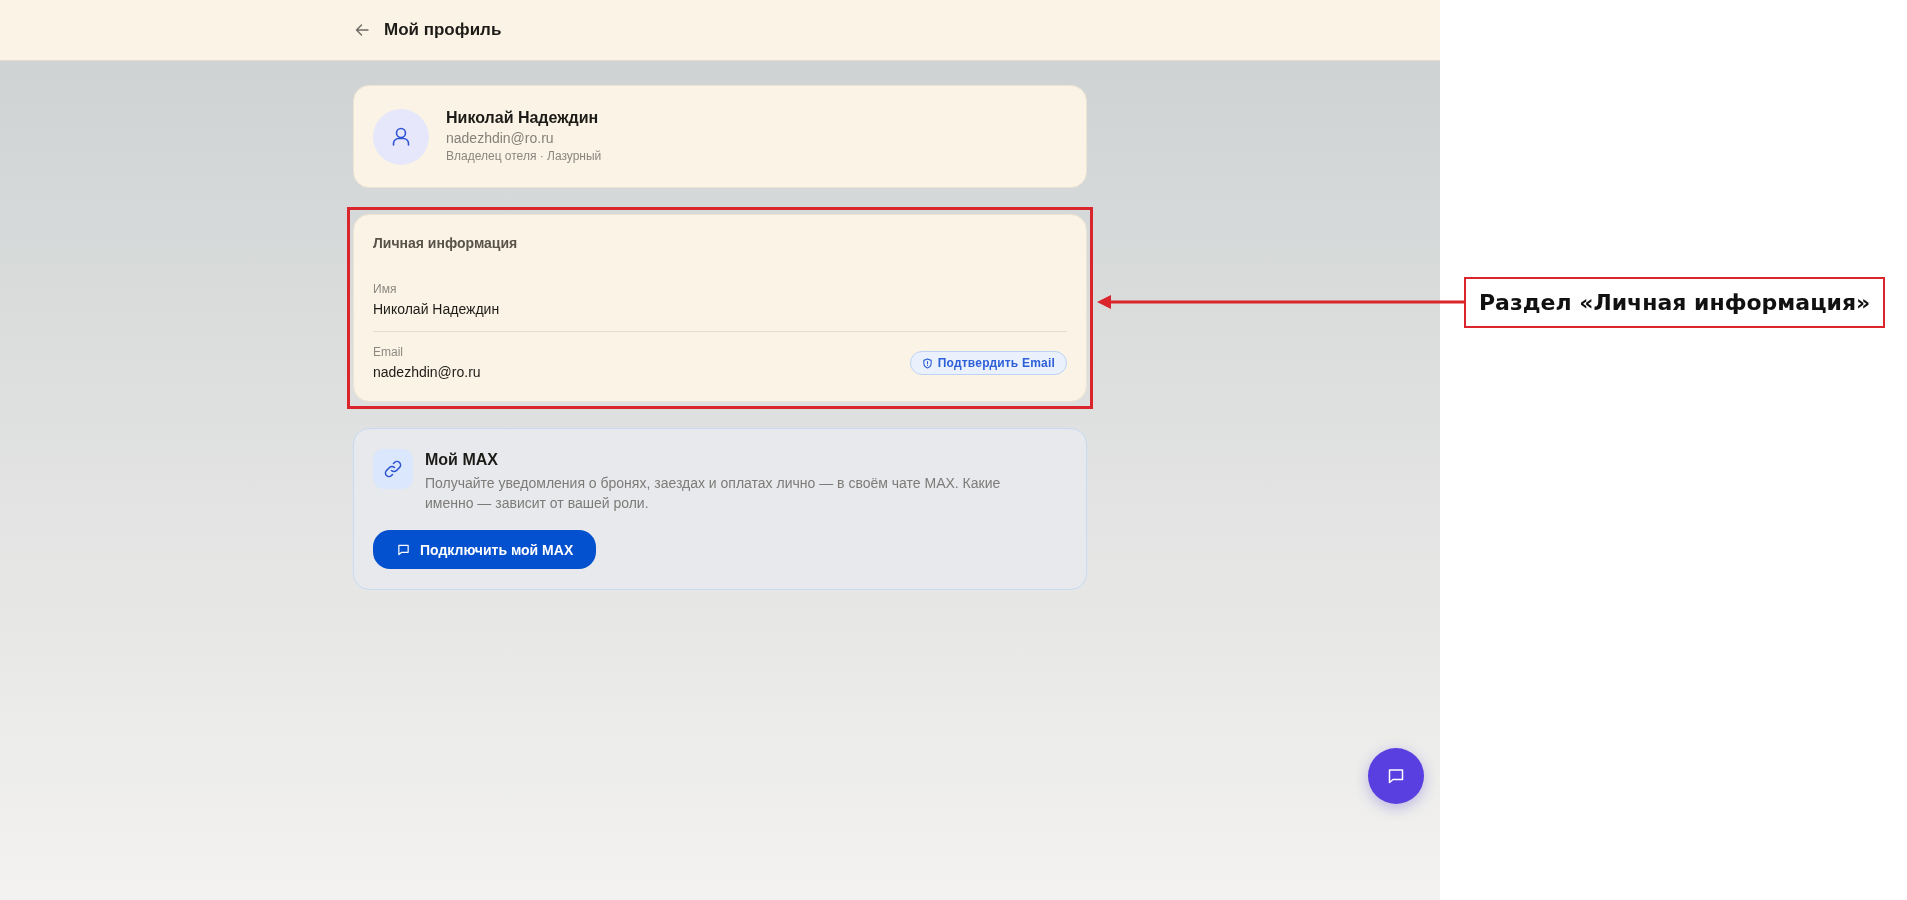 The width and height of the screenshot is (1907, 900). Describe the element at coordinates (988, 363) in the screenshot. I see `verify-email-button: Подтвердить Email` at that location.